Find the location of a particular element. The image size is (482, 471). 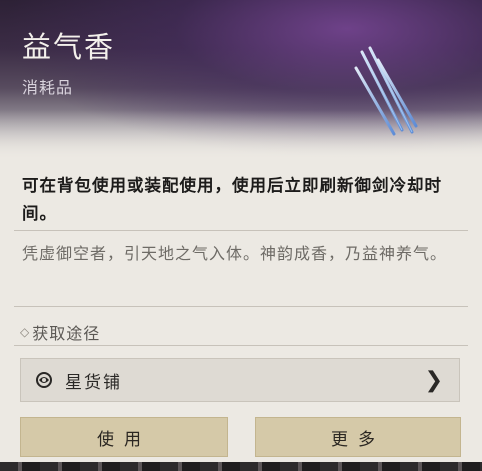

chevron-right-icon: ❯ is located at coordinates (433, 380).